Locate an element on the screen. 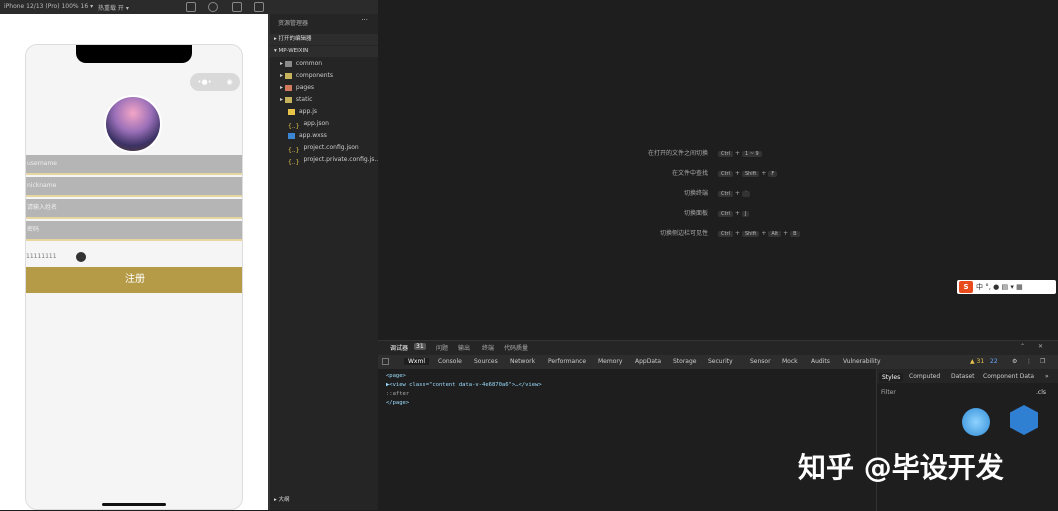 Image resolution: width=1058 pixels, height=511 pixels. tab-appdata: AppData is located at coordinates (648, 361).